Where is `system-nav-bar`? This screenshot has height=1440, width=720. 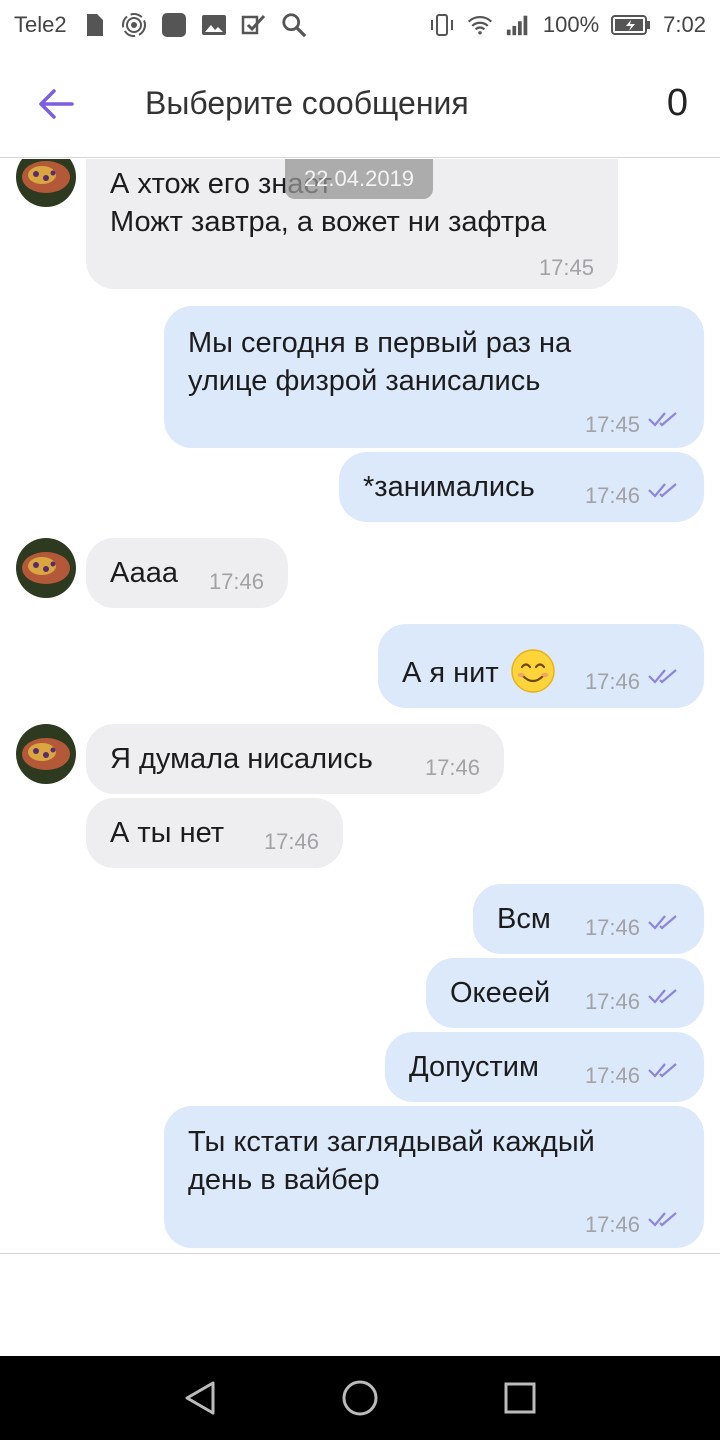
system-nav-bar is located at coordinates (360, 1398).